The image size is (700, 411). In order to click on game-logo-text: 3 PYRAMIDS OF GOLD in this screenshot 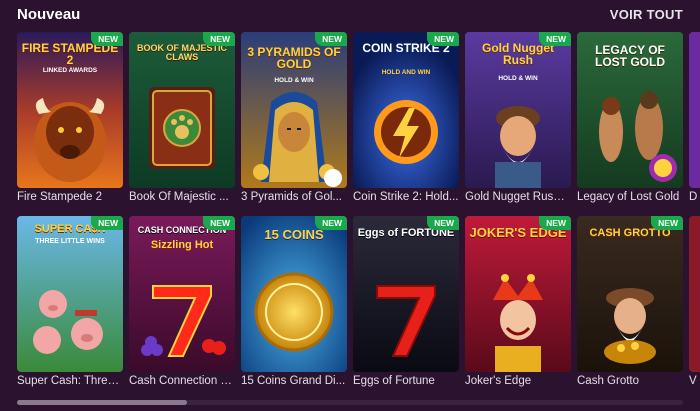, I will do `click(294, 58)`.